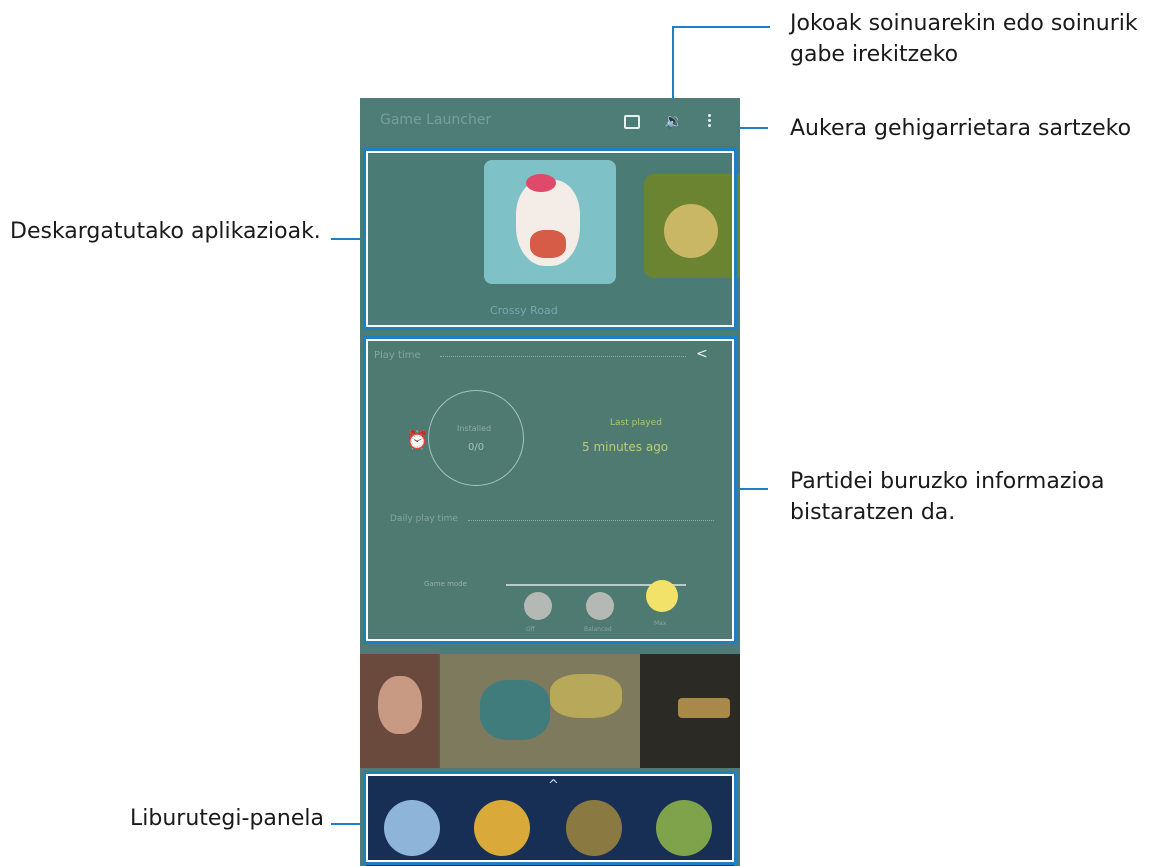 Image resolution: width=1150 pixels, height=866 pixels. I want to click on leader-line-sound-h, so click(721, 27).